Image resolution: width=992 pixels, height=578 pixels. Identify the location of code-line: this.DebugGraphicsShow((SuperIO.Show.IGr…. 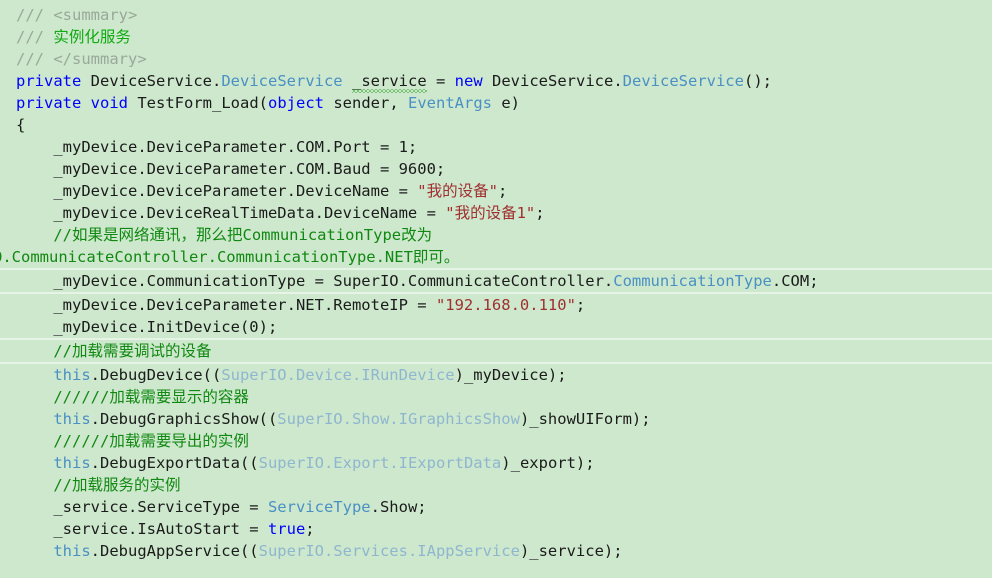
(496, 419).